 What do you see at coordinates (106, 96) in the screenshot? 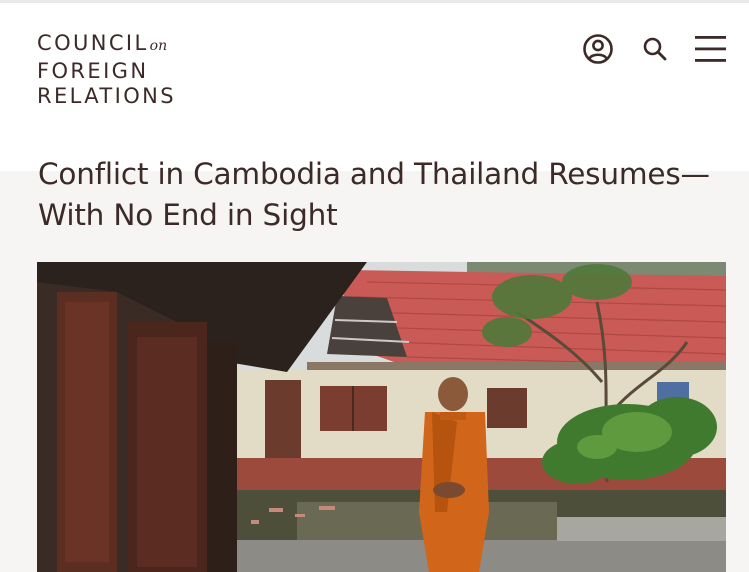
I see `logo-line-3: RELATIONS` at bounding box center [106, 96].